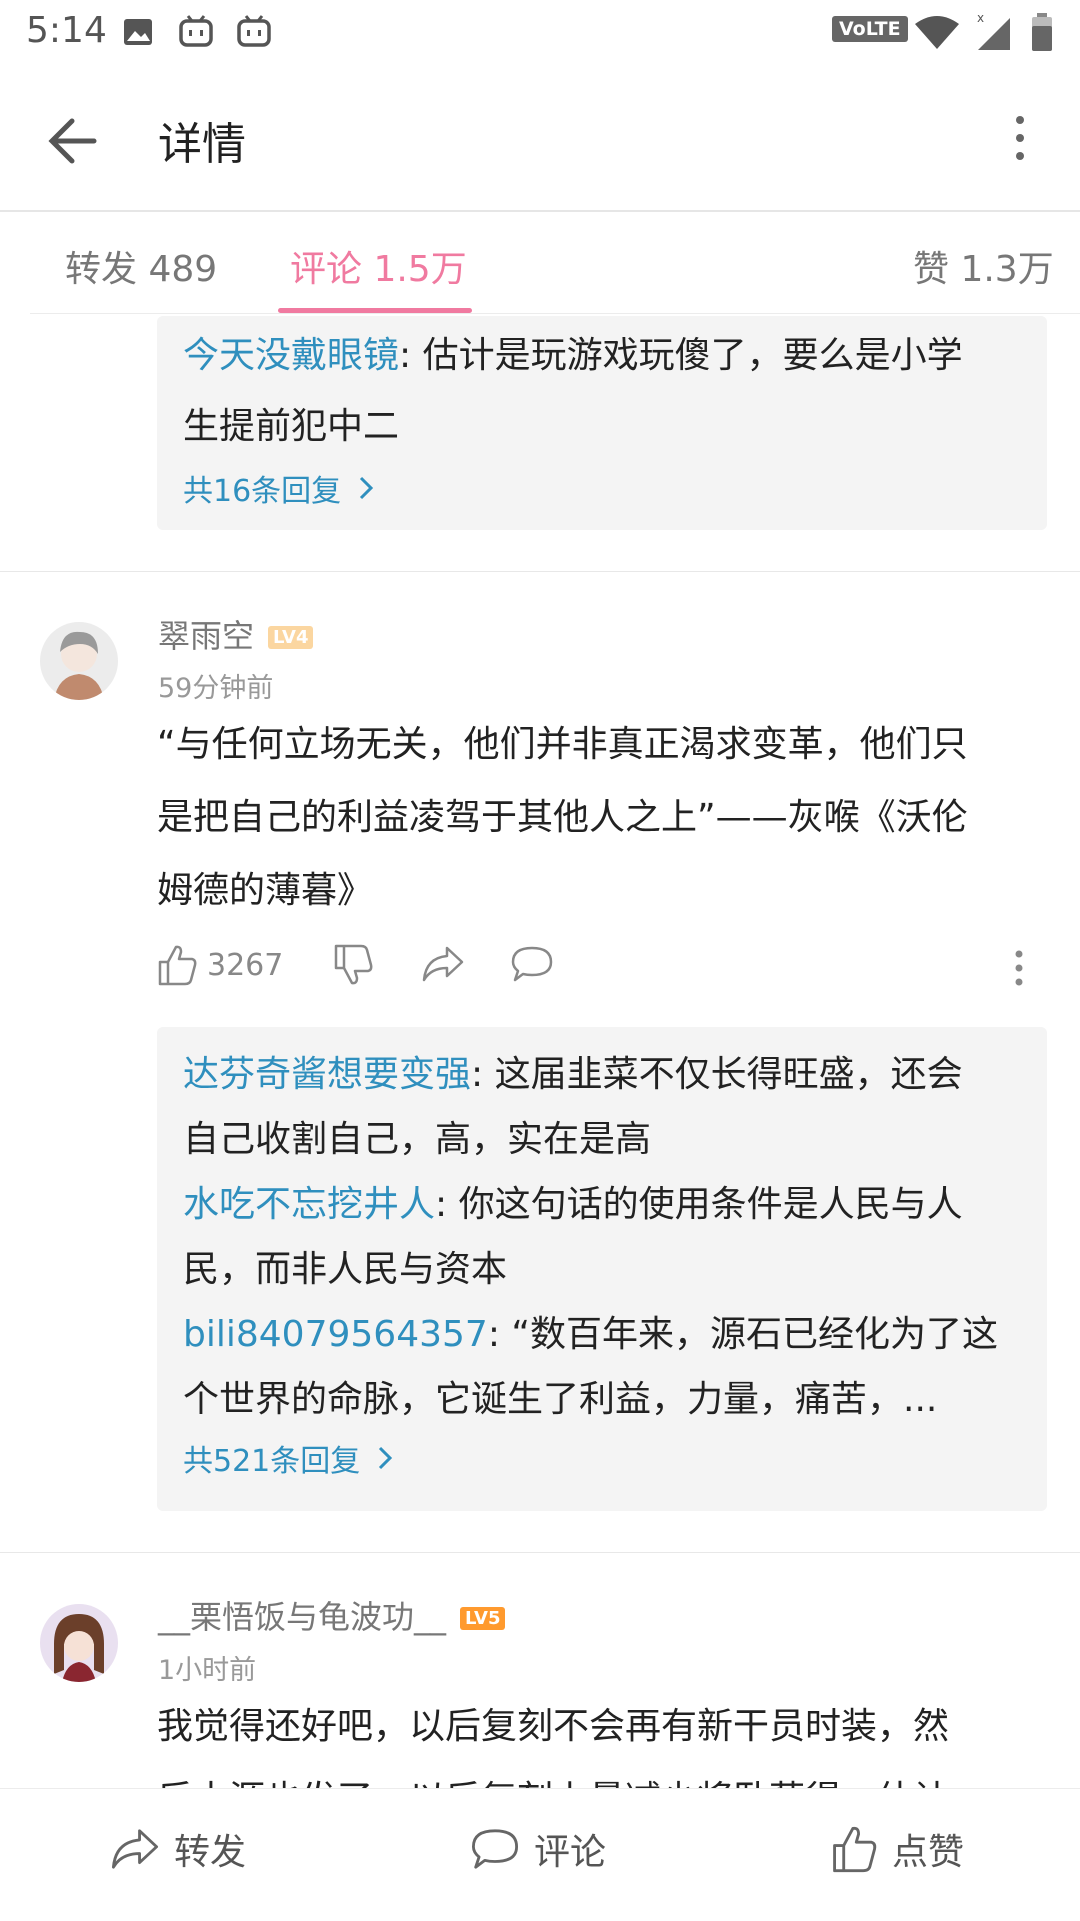  What do you see at coordinates (291, 637) in the screenshot?
I see `level-badge: LV4` at bounding box center [291, 637].